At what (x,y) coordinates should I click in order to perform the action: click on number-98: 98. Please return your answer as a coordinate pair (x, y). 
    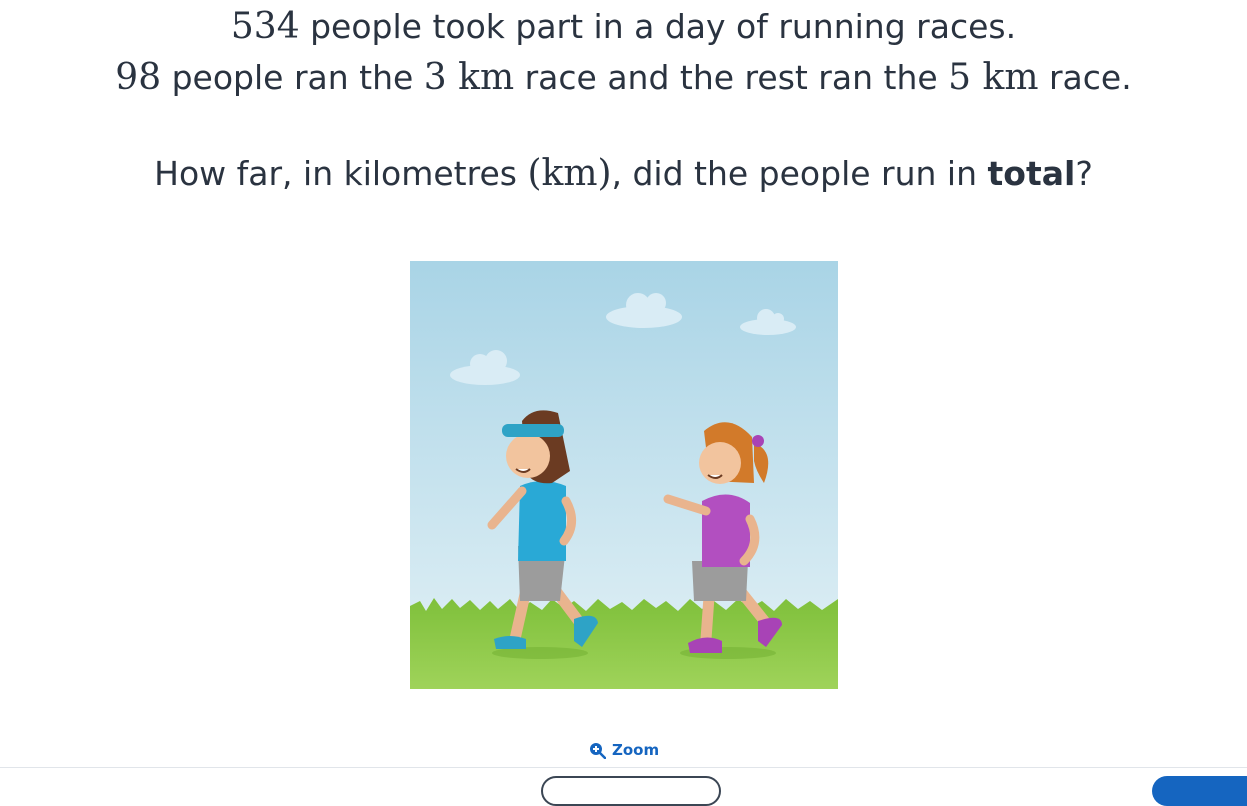
    Looking at the image, I should click on (138, 77).